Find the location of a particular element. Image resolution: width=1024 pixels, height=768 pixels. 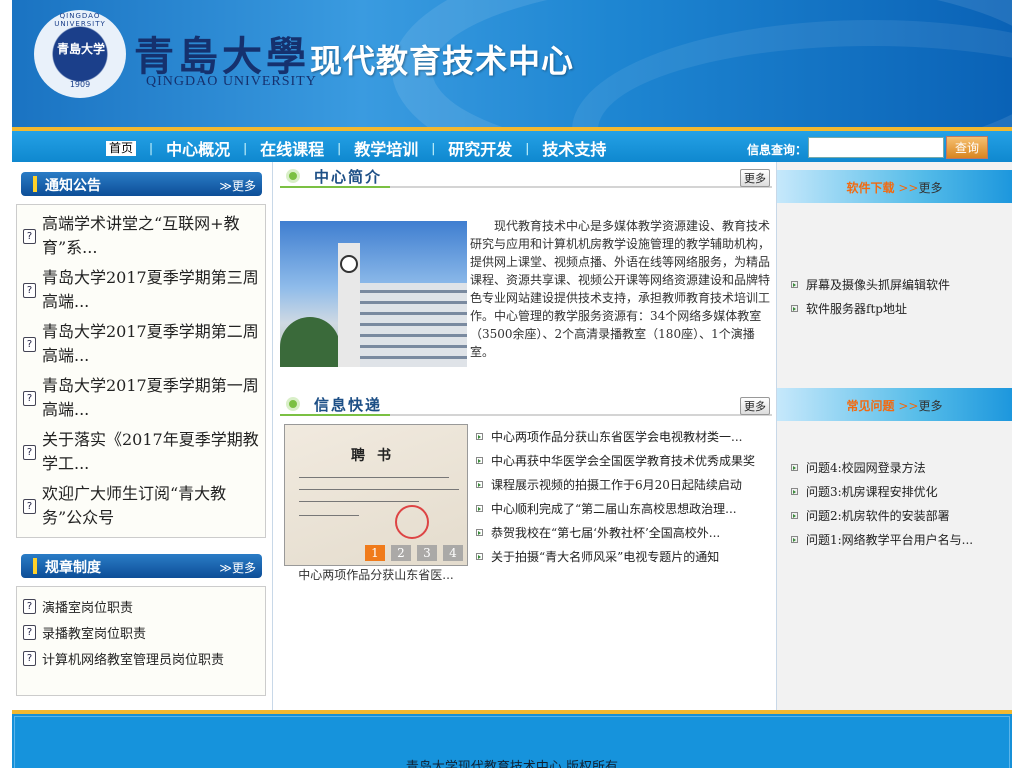

software-more-link: 更多 is located at coordinates (930, 188).